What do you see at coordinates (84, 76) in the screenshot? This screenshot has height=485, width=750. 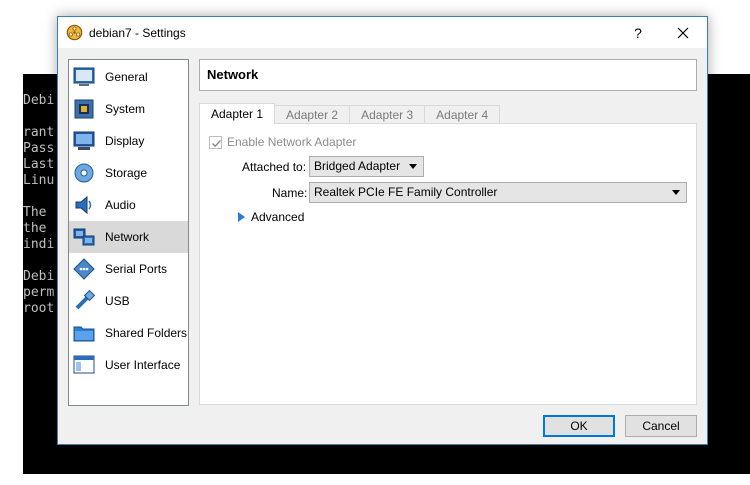 I see `general-icon` at bounding box center [84, 76].